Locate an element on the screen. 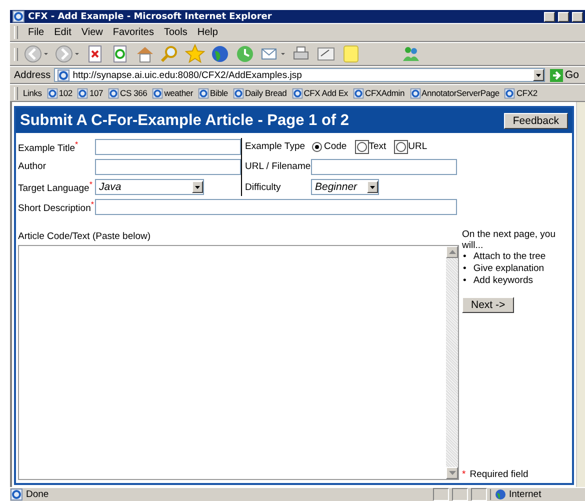 The image size is (585, 501). link-item: CFX Add Ex is located at coordinates (320, 93).